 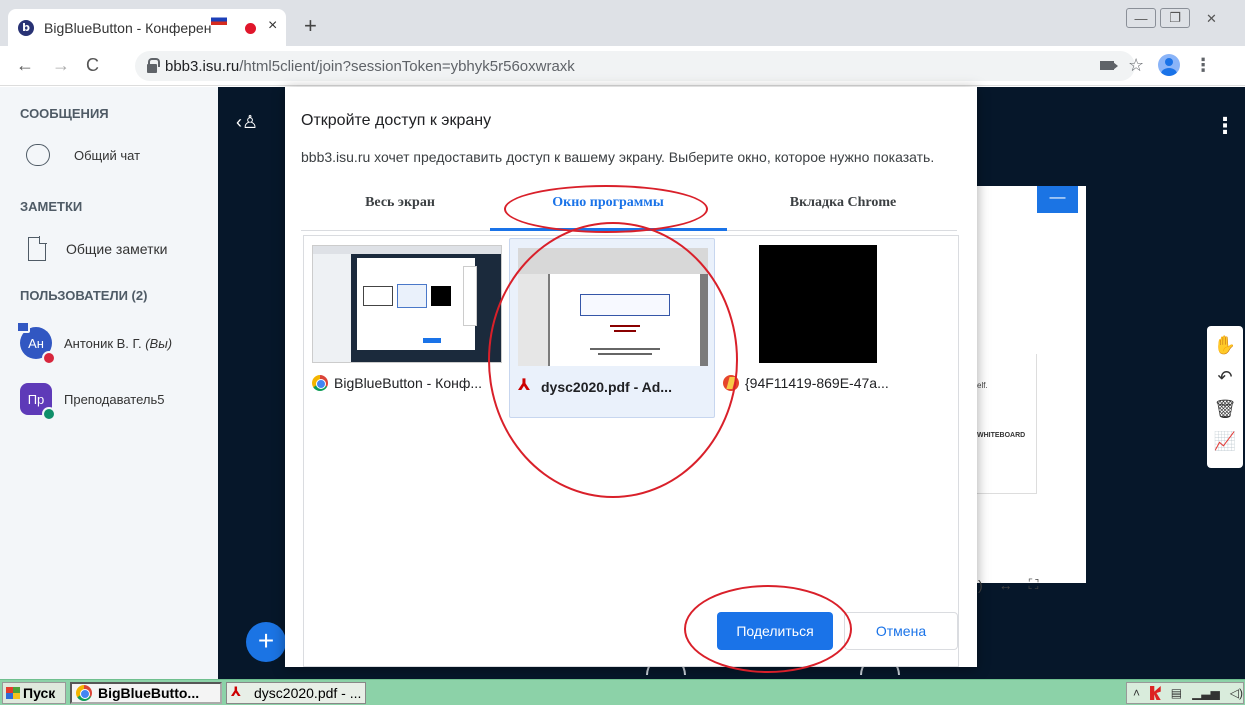 I want to click on tab-application-window: Окно программы, so click(x=608, y=203).